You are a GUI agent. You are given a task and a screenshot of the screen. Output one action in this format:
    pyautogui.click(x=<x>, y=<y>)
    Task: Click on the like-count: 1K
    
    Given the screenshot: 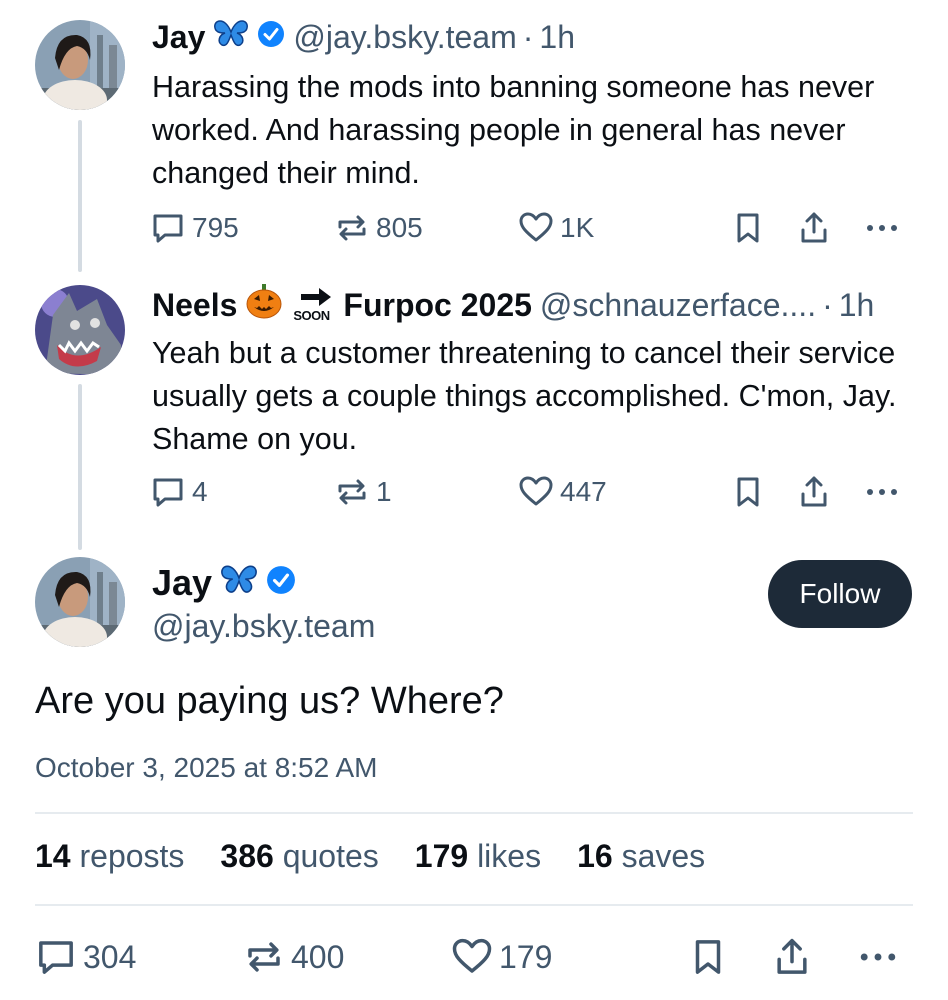 What is the action you would take?
    pyautogui.click(x=577, y=227)
    